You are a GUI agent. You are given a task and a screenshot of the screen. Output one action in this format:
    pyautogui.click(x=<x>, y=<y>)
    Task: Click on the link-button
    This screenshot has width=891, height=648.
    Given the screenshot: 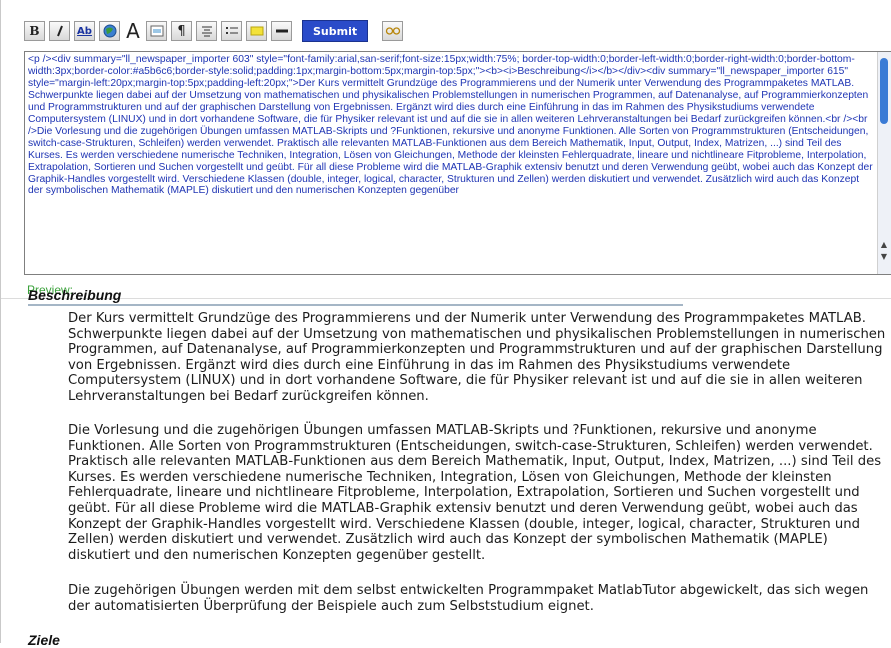 What is the action you would take?
    pyautogui.click(x=109, y=31)
    